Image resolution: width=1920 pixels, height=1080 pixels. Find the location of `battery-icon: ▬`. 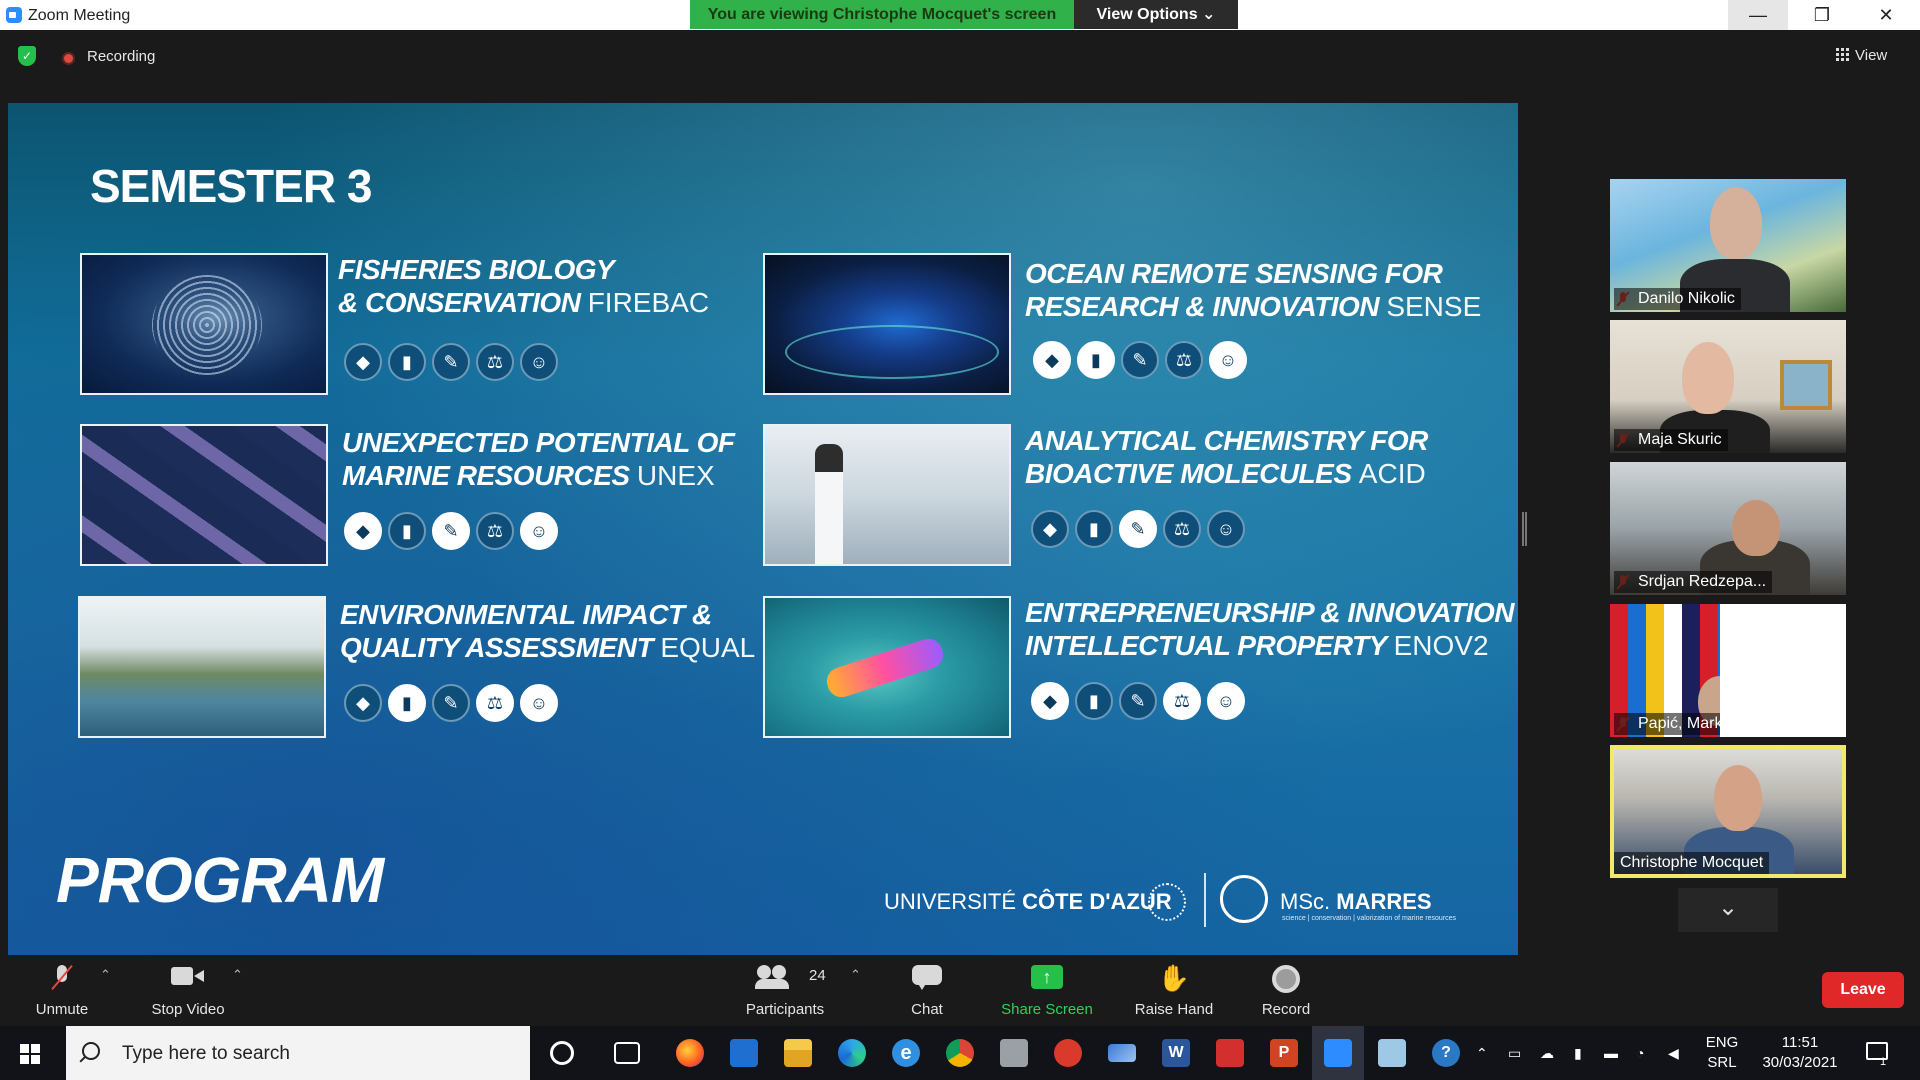

battery-icon: ▬ is located at coordinates (1611, 1053).